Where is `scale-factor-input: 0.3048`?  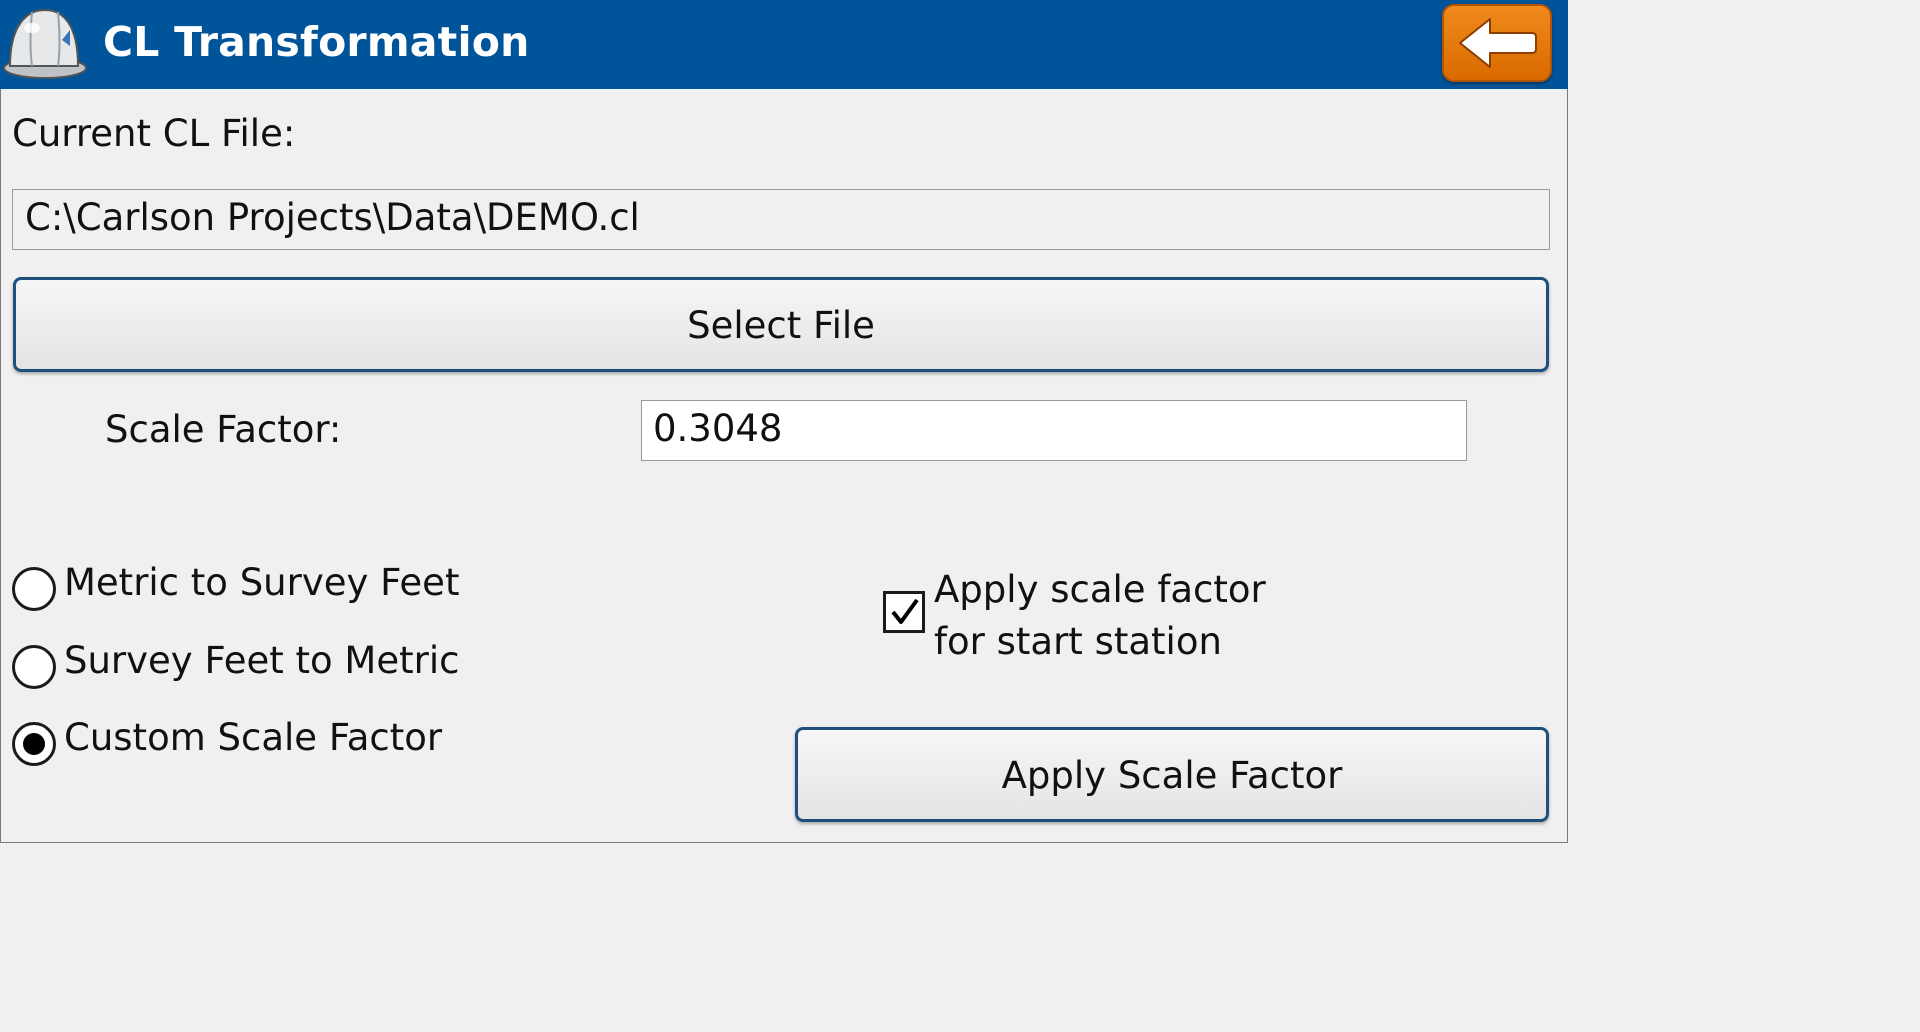
scale-factor-input: 0.3048 is located at coordinates (1054, 430).